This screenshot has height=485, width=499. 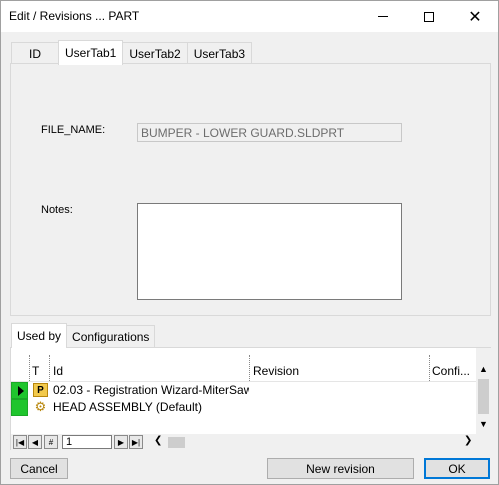 I want to click on last-record-icon: ▶|, so click(x=136, y=442).